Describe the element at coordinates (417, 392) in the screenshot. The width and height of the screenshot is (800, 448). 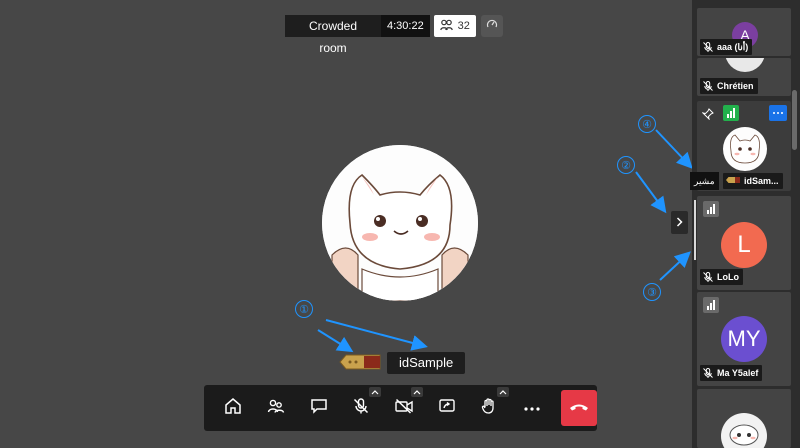
I see `camera-options-caret` at that location.